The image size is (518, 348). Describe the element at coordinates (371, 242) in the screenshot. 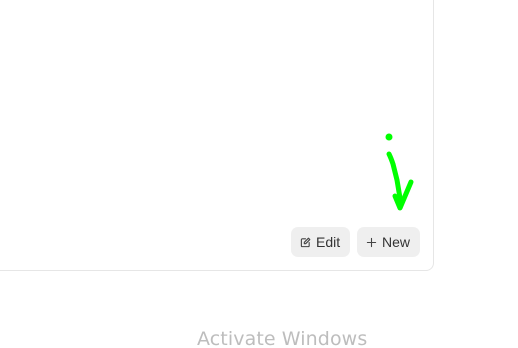

I see `plus-icon` at that location.